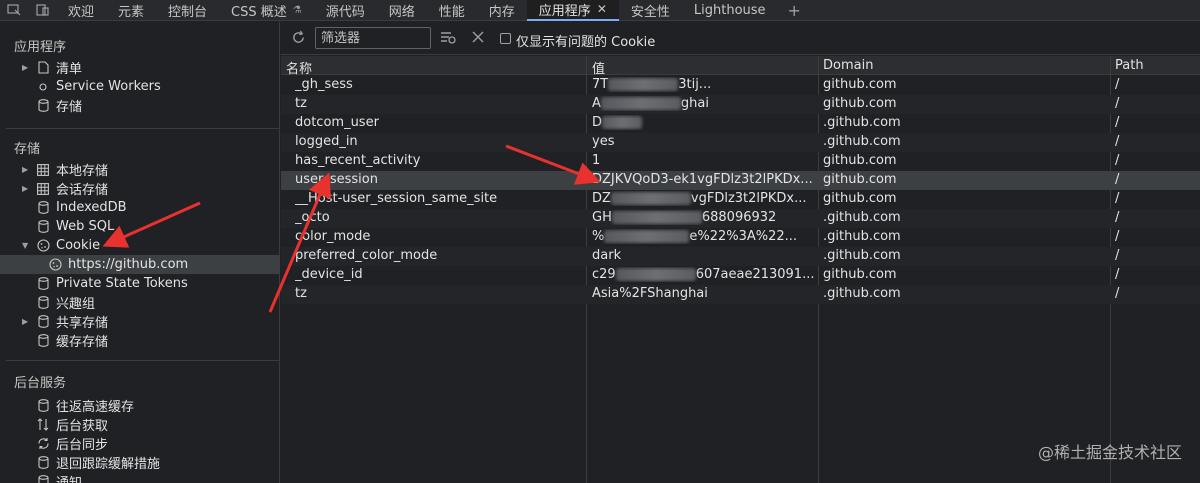 The width and height of the screenshot is (1200, 483). Describe the element at coordinates (740, 218) in the screenshot. I see `table-row: _octo GH 688096932 .github.com /` at that location.